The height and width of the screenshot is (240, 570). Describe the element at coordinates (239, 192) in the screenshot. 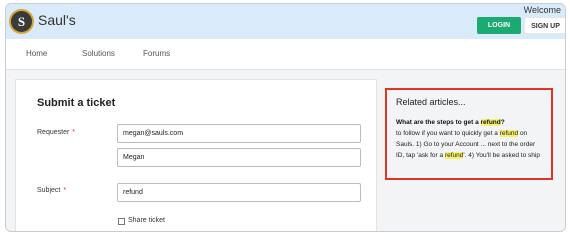

I see `subject-input: refund` at that location.